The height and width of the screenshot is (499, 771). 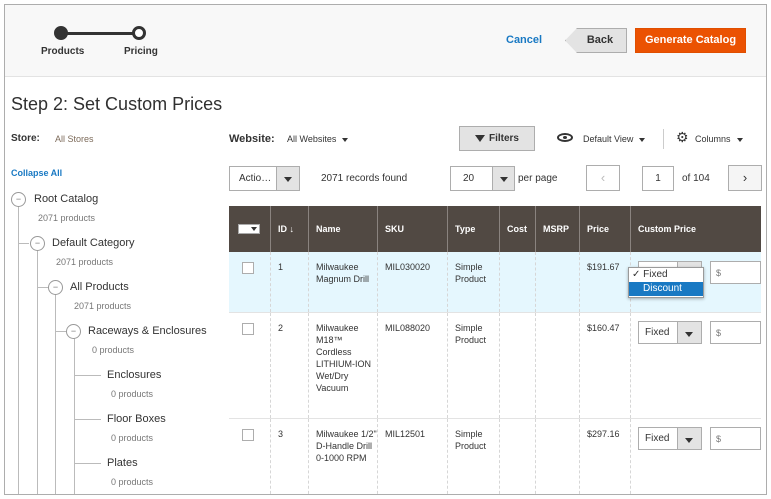 I want to click on chevron-left-icon: ‹, so click(x=603, y=177).